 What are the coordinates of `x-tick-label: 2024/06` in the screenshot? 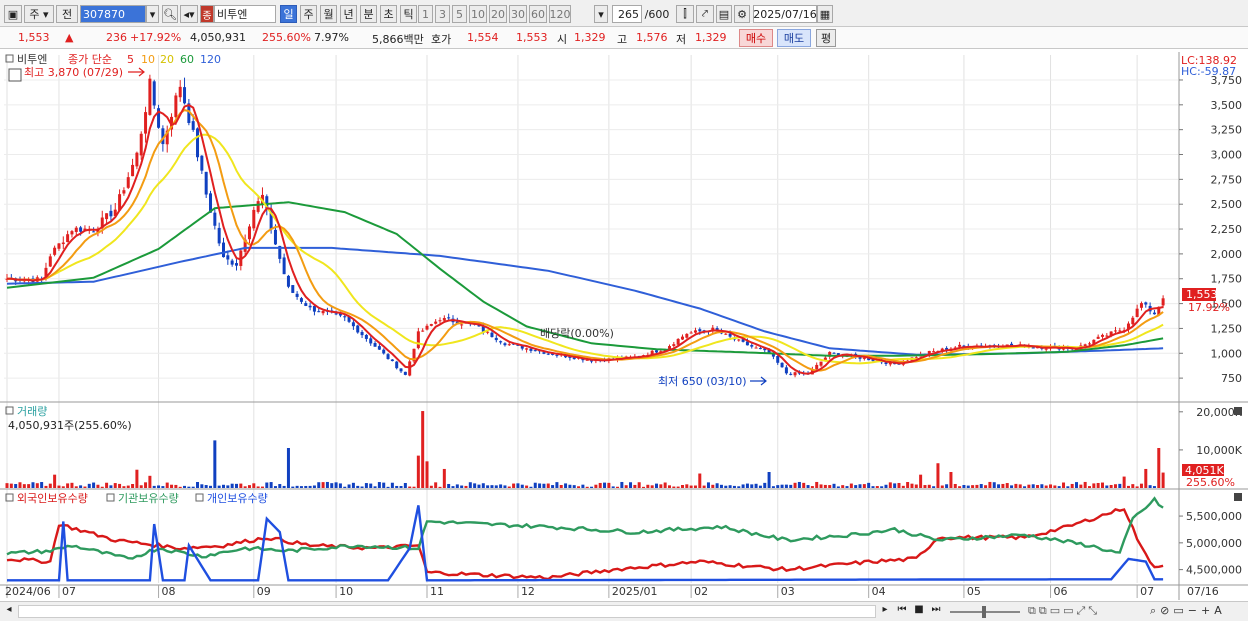 It's located at (28, 591).